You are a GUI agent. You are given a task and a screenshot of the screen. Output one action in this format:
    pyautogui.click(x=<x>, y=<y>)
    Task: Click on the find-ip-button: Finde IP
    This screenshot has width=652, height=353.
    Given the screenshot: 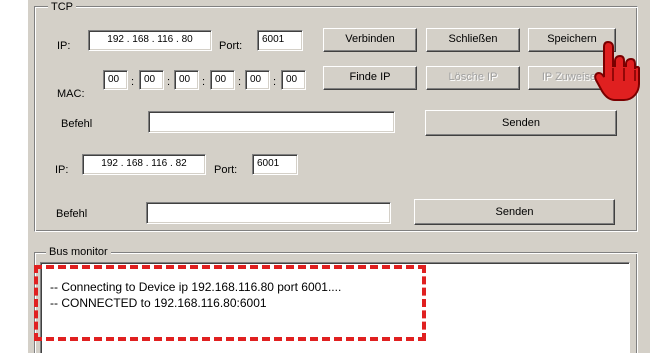 What is the action you would take?
    pyautogui.click(x=370, y=78)
    